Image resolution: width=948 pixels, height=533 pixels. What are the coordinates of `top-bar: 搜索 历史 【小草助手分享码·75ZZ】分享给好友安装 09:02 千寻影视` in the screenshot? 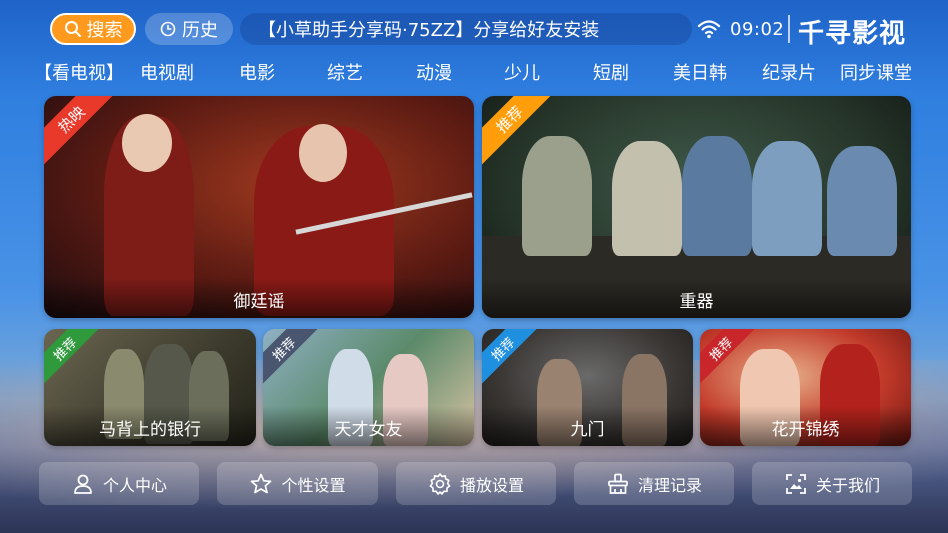 It's located at (474, 30).